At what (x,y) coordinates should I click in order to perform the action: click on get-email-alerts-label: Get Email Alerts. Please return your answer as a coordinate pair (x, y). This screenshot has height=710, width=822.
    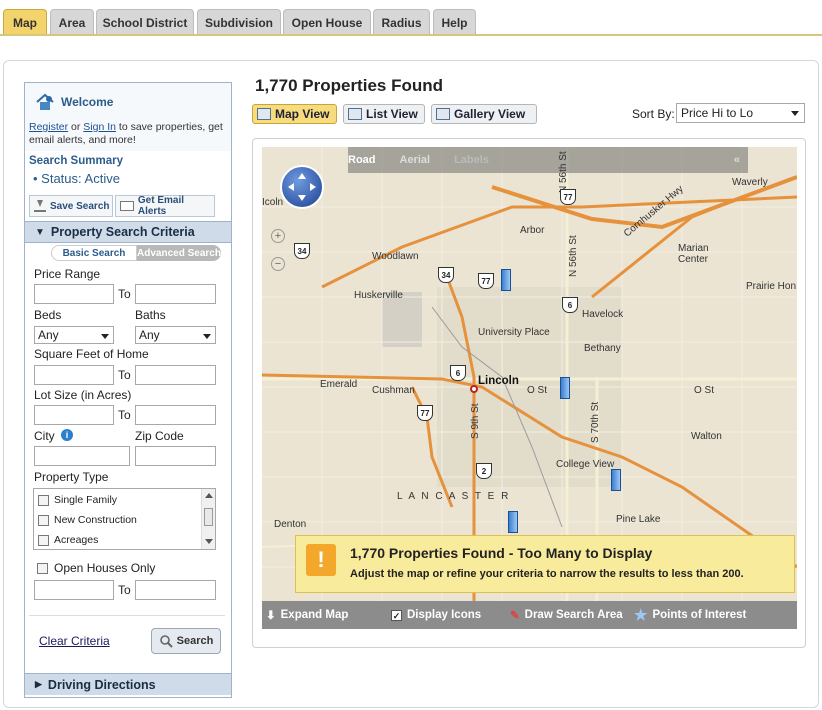
    Looking at the image, I should click on (161, 206).